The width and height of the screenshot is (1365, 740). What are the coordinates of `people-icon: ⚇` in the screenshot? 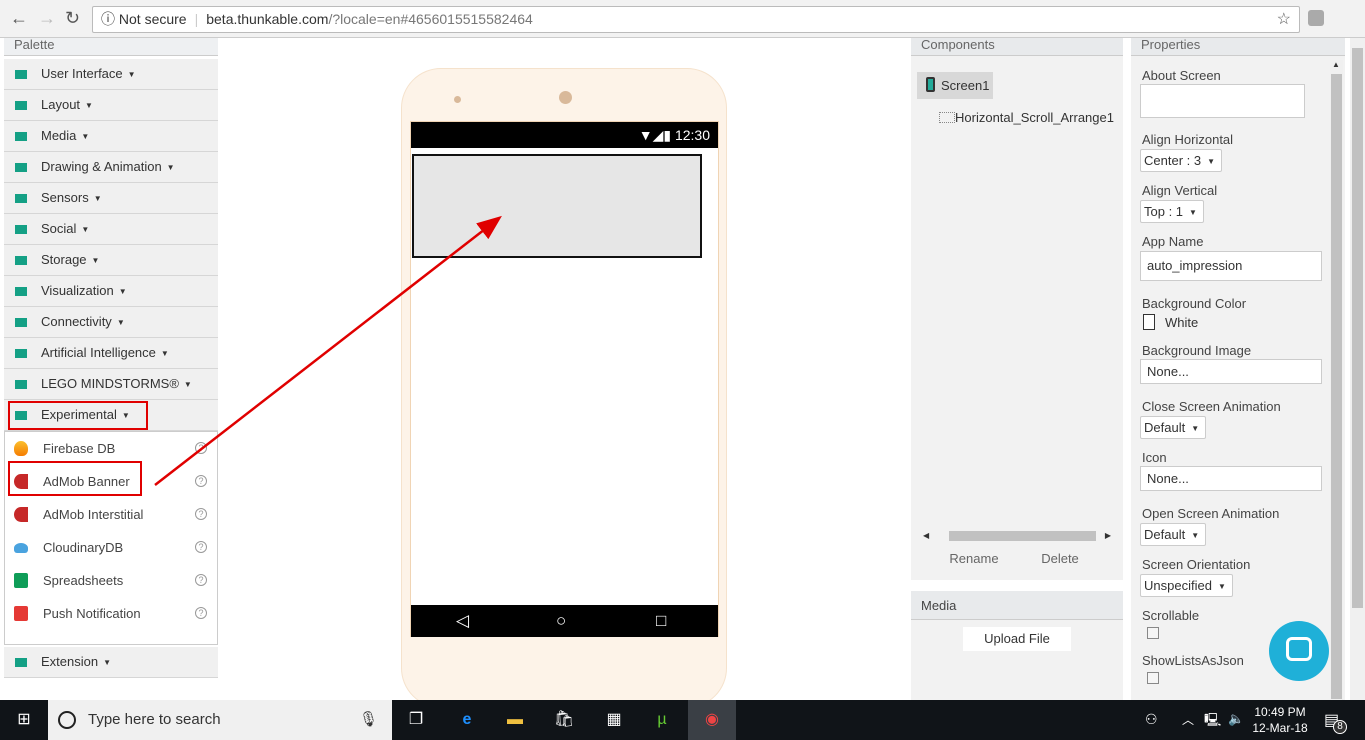 It's located at (1151, 719).